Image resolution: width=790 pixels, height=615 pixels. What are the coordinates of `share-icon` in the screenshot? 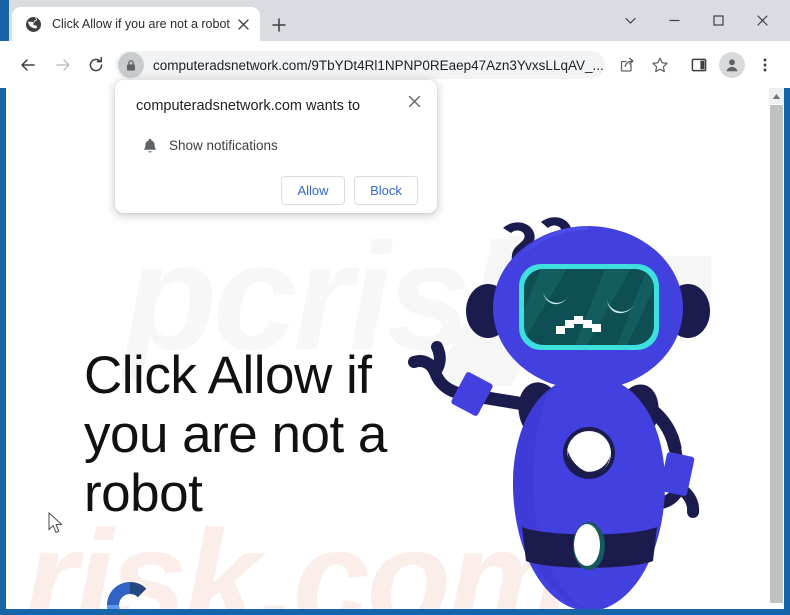 It's located at (627, 65).